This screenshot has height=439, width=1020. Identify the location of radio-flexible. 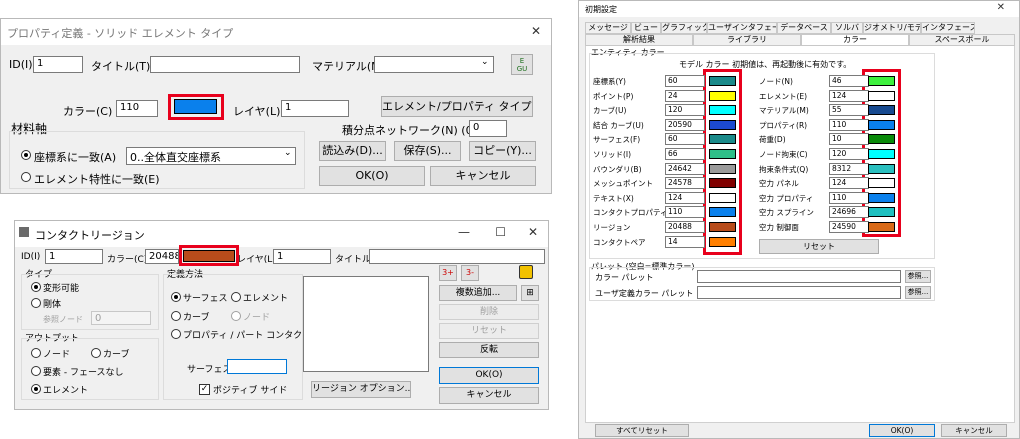
(36, 287).